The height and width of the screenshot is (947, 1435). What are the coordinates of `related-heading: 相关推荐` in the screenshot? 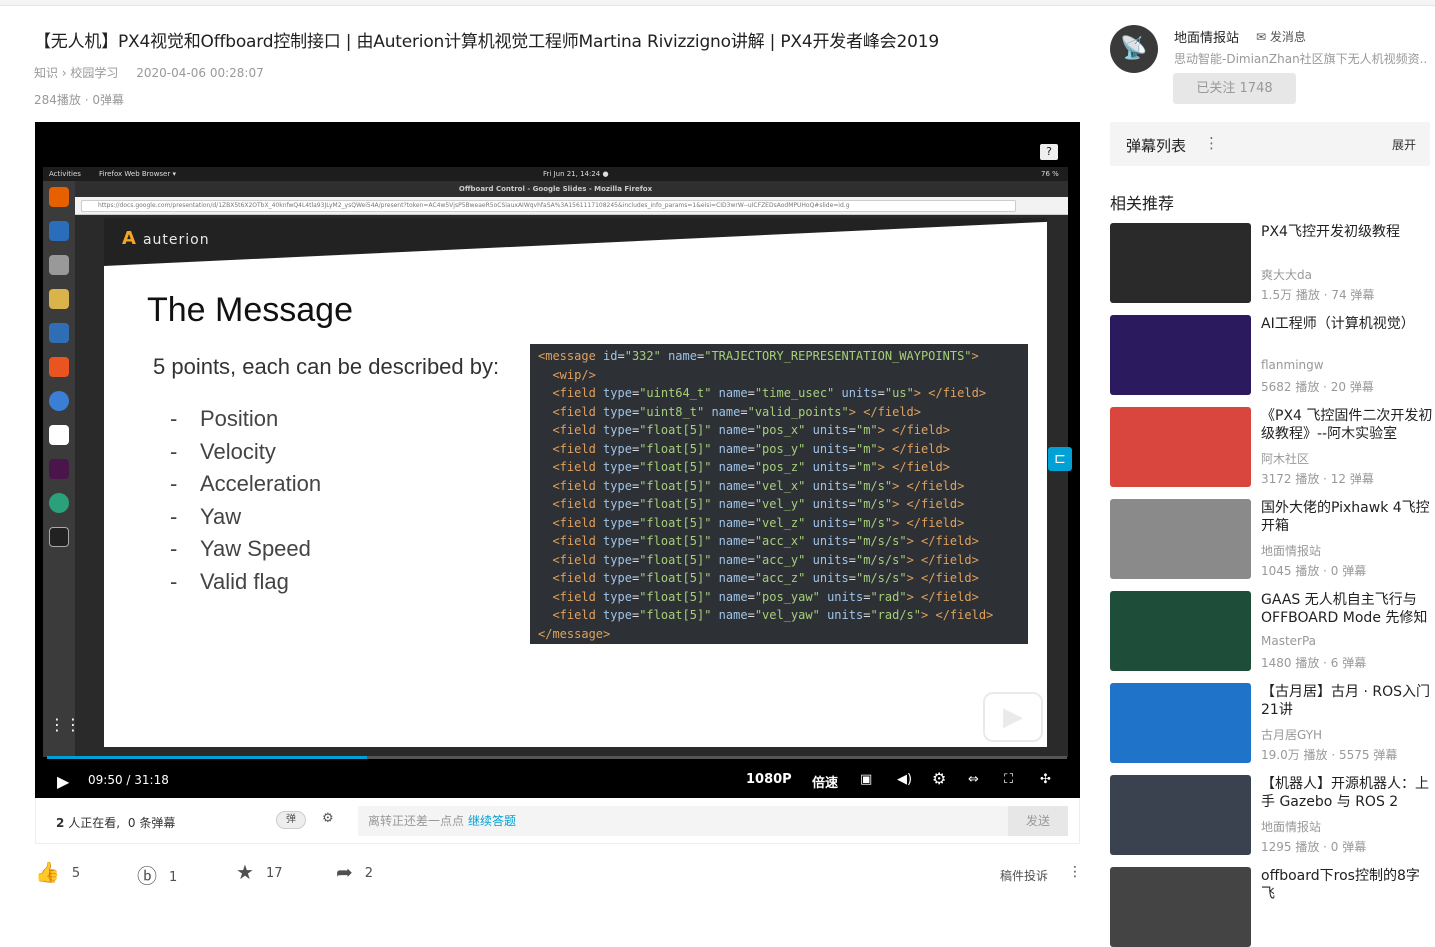 It's located at (1142, 203).